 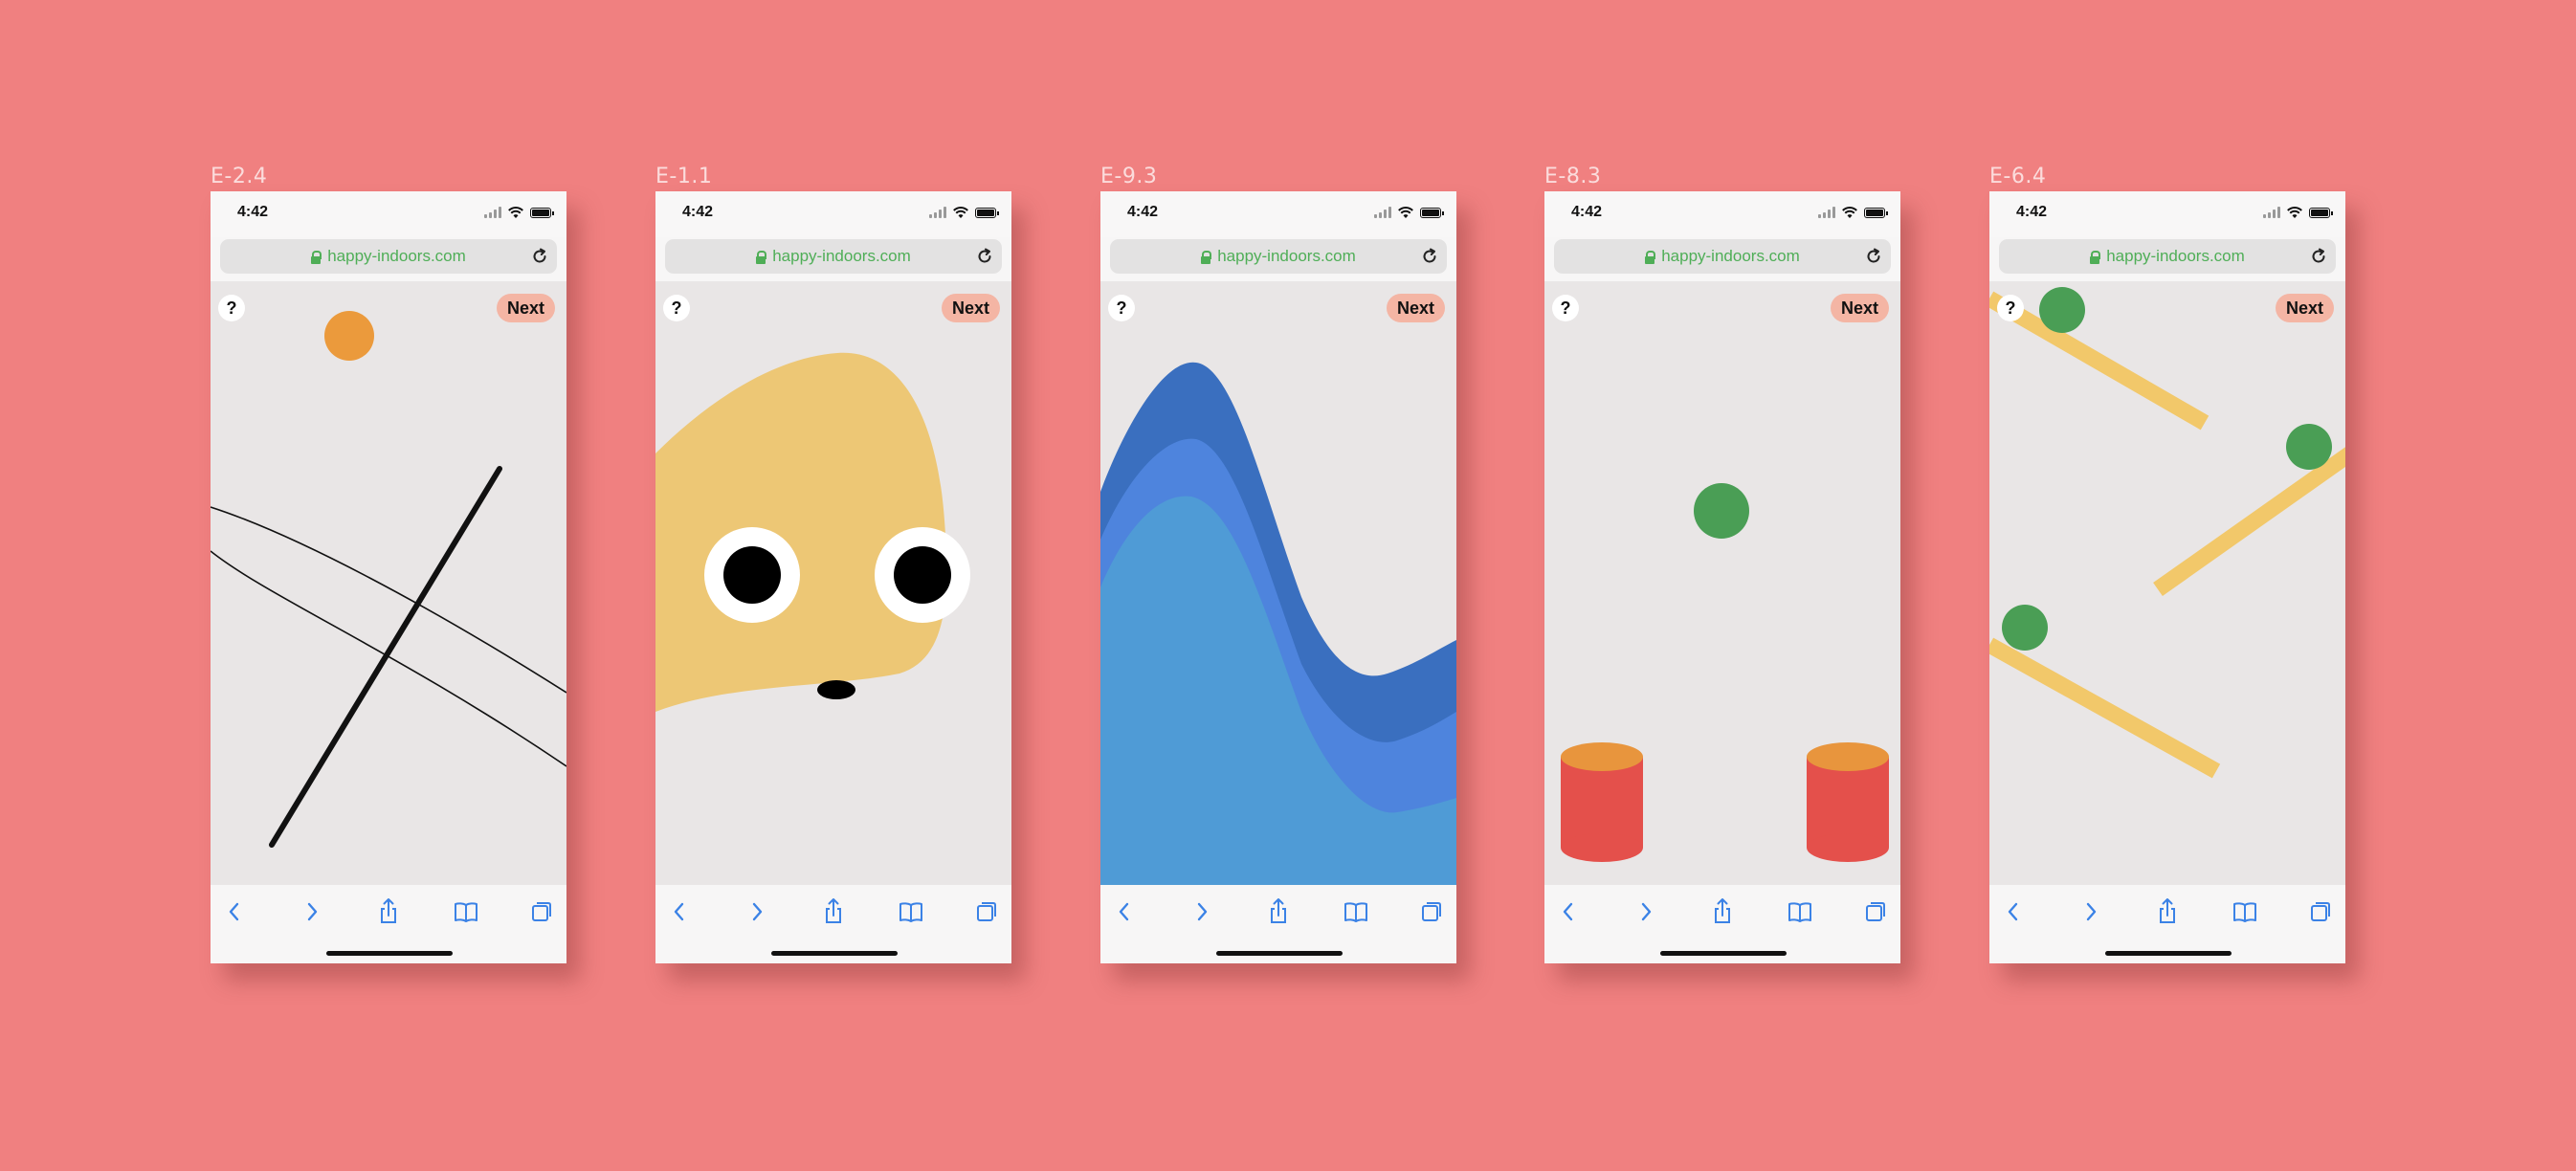 What do you see at coordinates (349, 336) in the screenshot?
I see `orange-ball` at bounding box center [349, 336].